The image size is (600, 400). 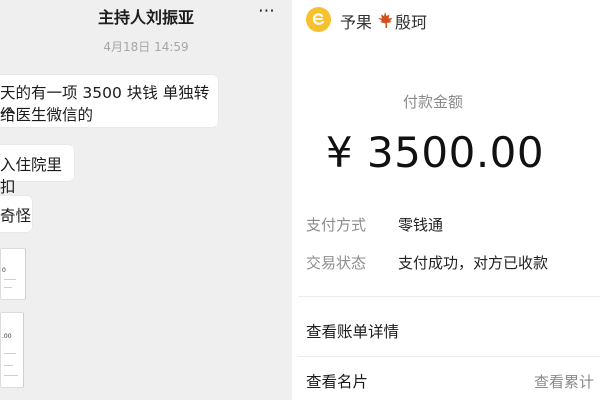 I want to click on message-bubble: 入住院里扣, so click(x=37, y=170).